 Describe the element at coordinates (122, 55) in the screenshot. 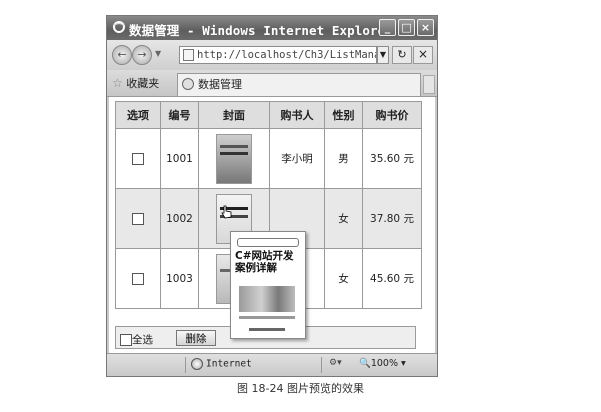

I see `back-button: ←` at that location.